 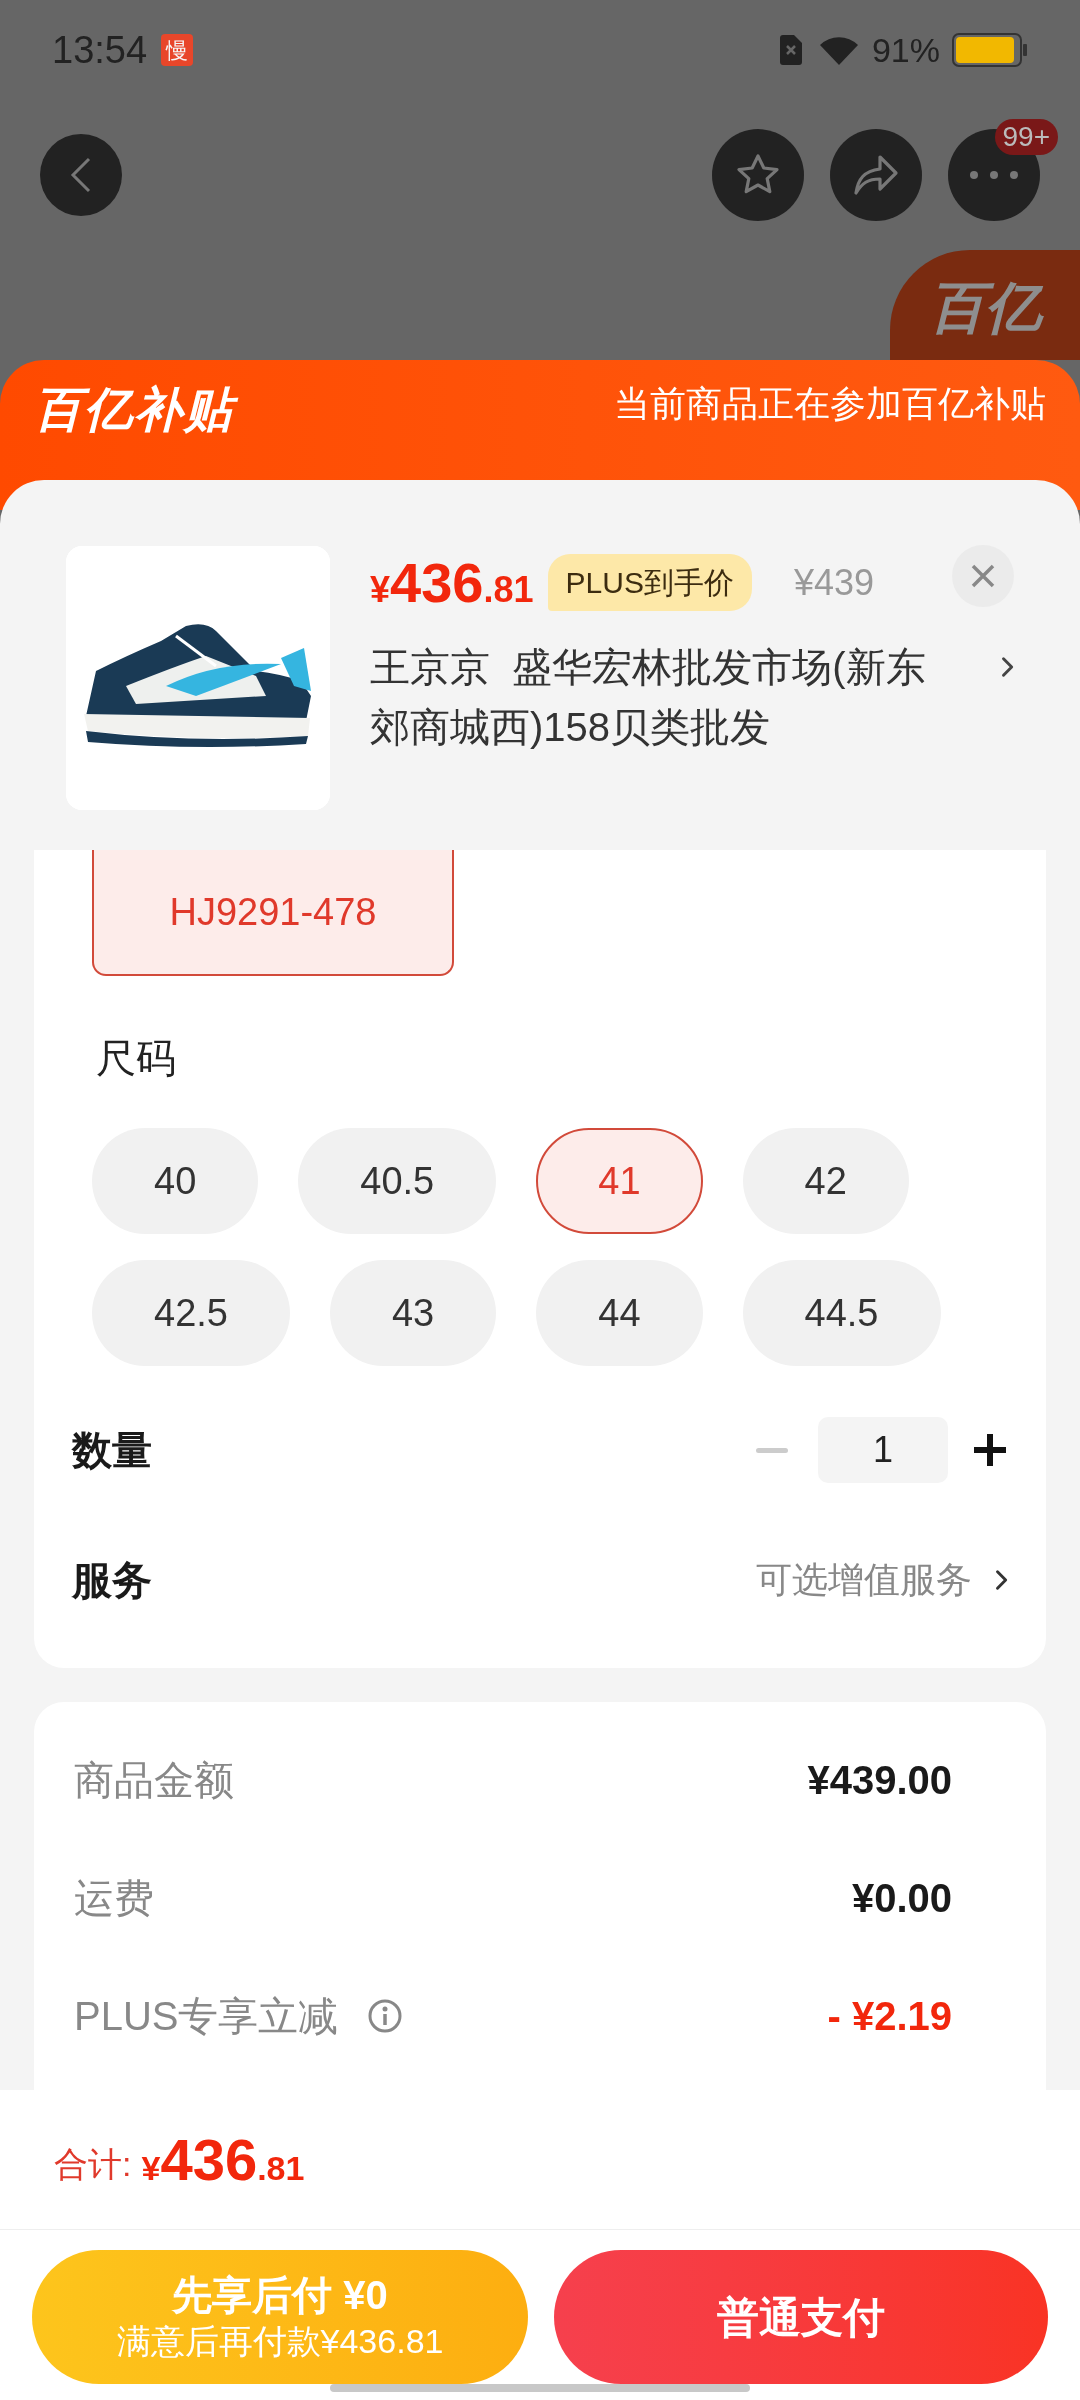 What do you see at coordinates (649, 582) in the screenshot?
I see `plus-price-tag: PLUS到手价` at bounding box center [649, 582].